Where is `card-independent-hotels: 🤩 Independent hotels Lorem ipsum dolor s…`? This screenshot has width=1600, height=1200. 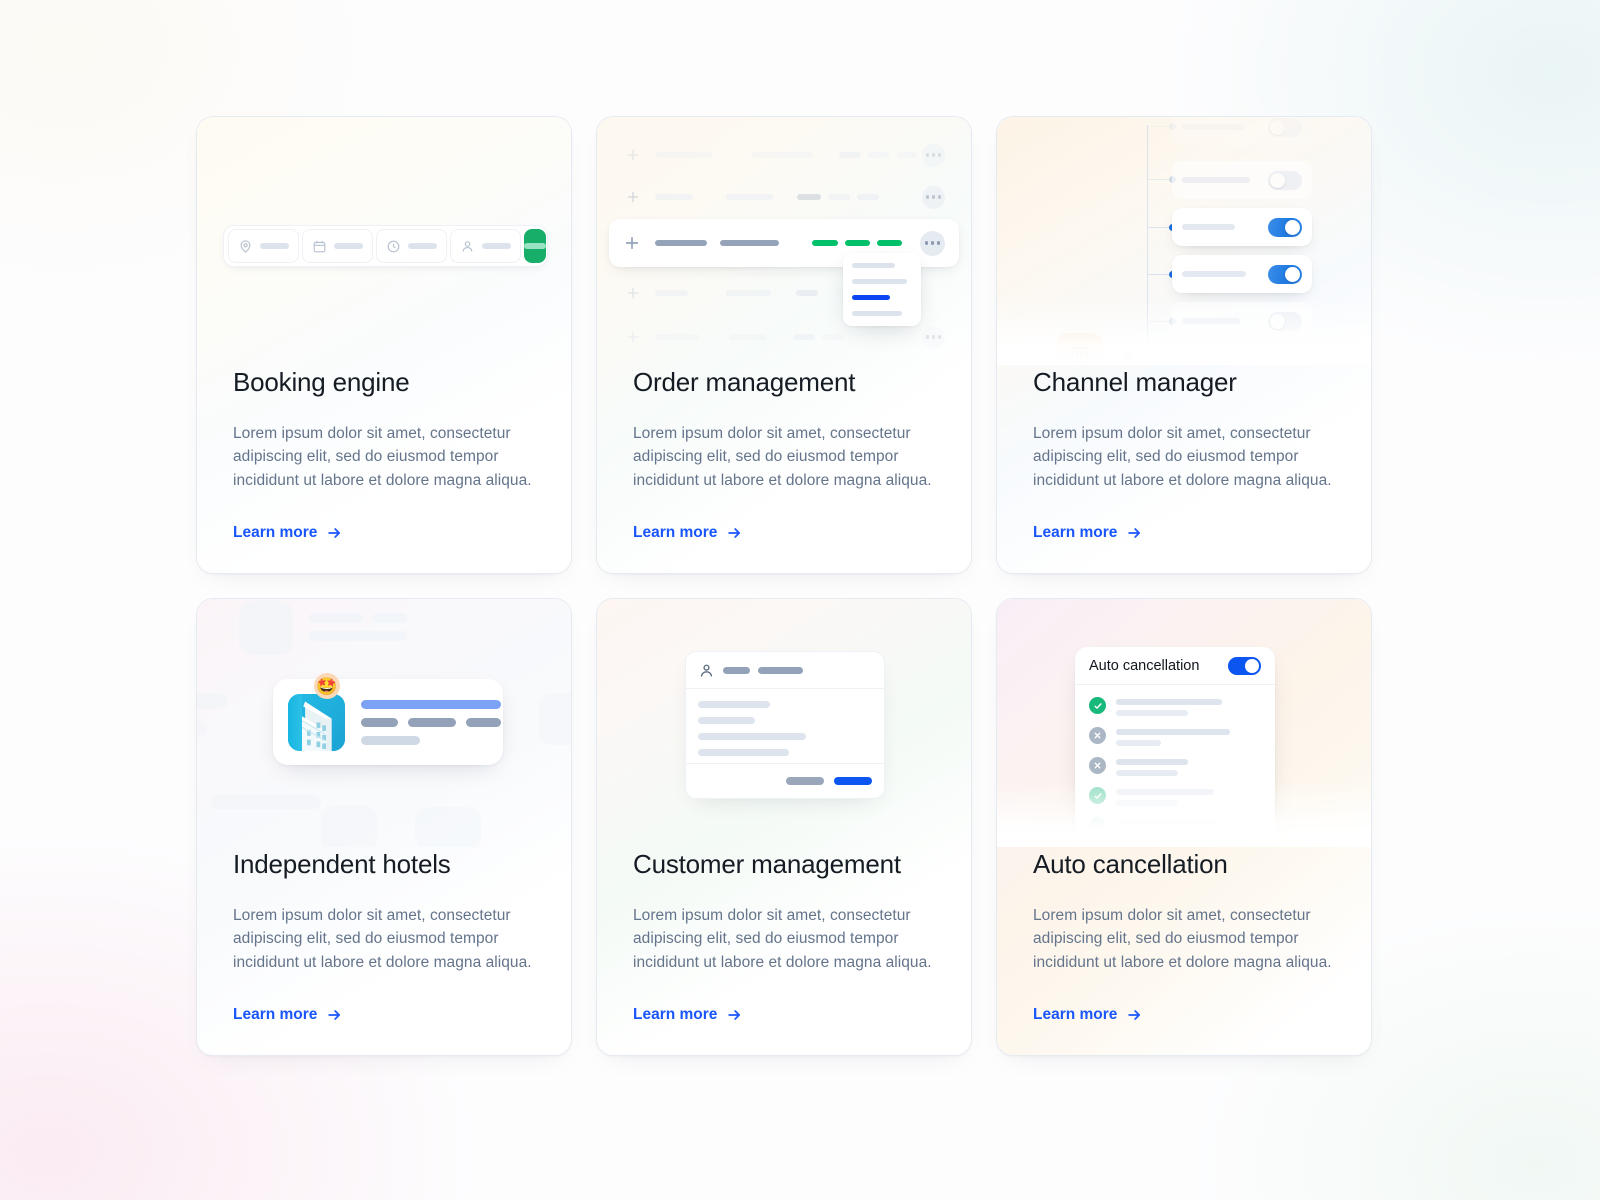 card-independent-hotels: 🤩 Independent hotels Lorem ipsum dolor s… is located at coordinates (384, 827).